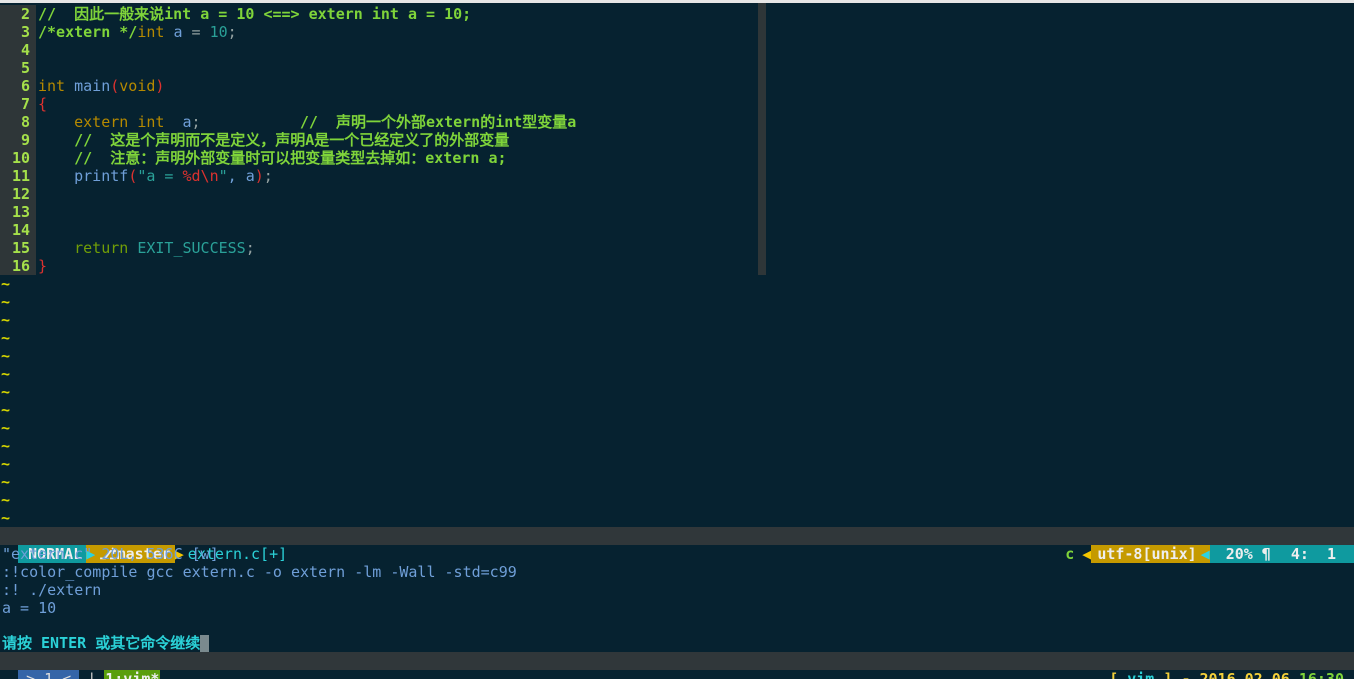 This screenshot has width=1354, height=679. What do you see at coordinates (25, 50) in the screenshot?
I see `line-number: 4` at bounding box center [25, 50].